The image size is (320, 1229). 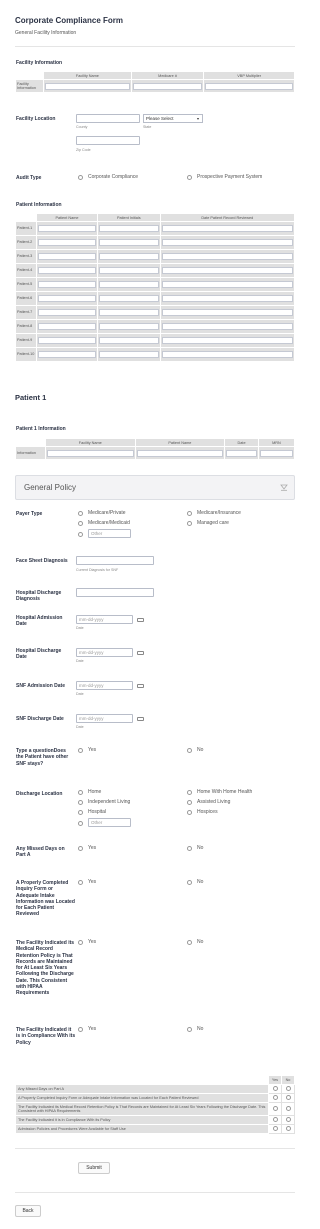 What do you see at coordinates (230, 177) in the screenshot?
I see `radio-label: Prospective Payment System` at bounding box center [230, 177].